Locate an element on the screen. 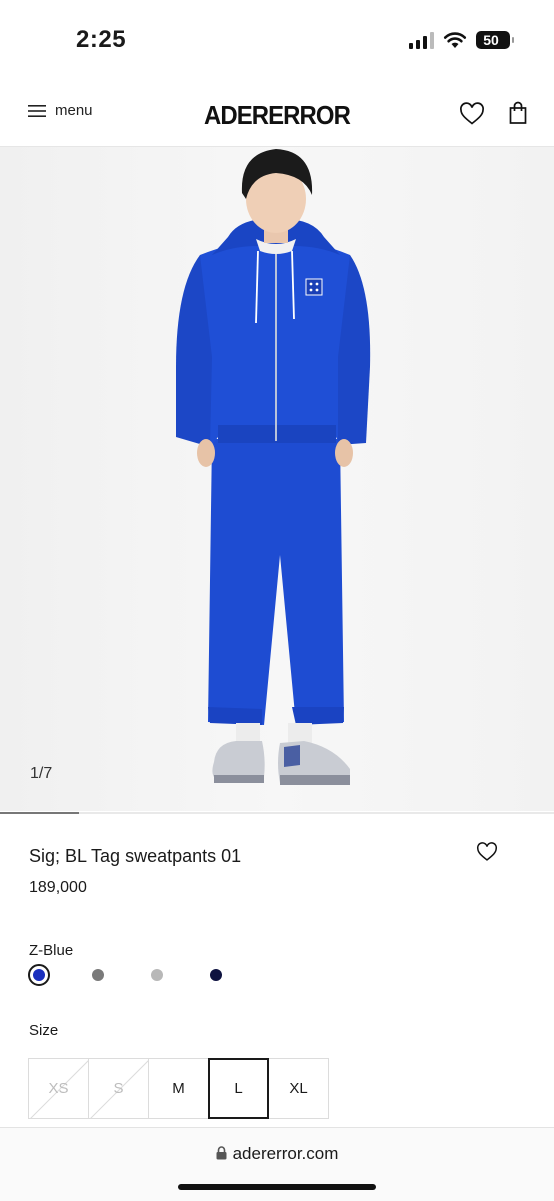 The height and width of the screenshot is (1201, 554). product-title: Sig; BL Tag sweatpants 01 is located at coordinates (135, 856).